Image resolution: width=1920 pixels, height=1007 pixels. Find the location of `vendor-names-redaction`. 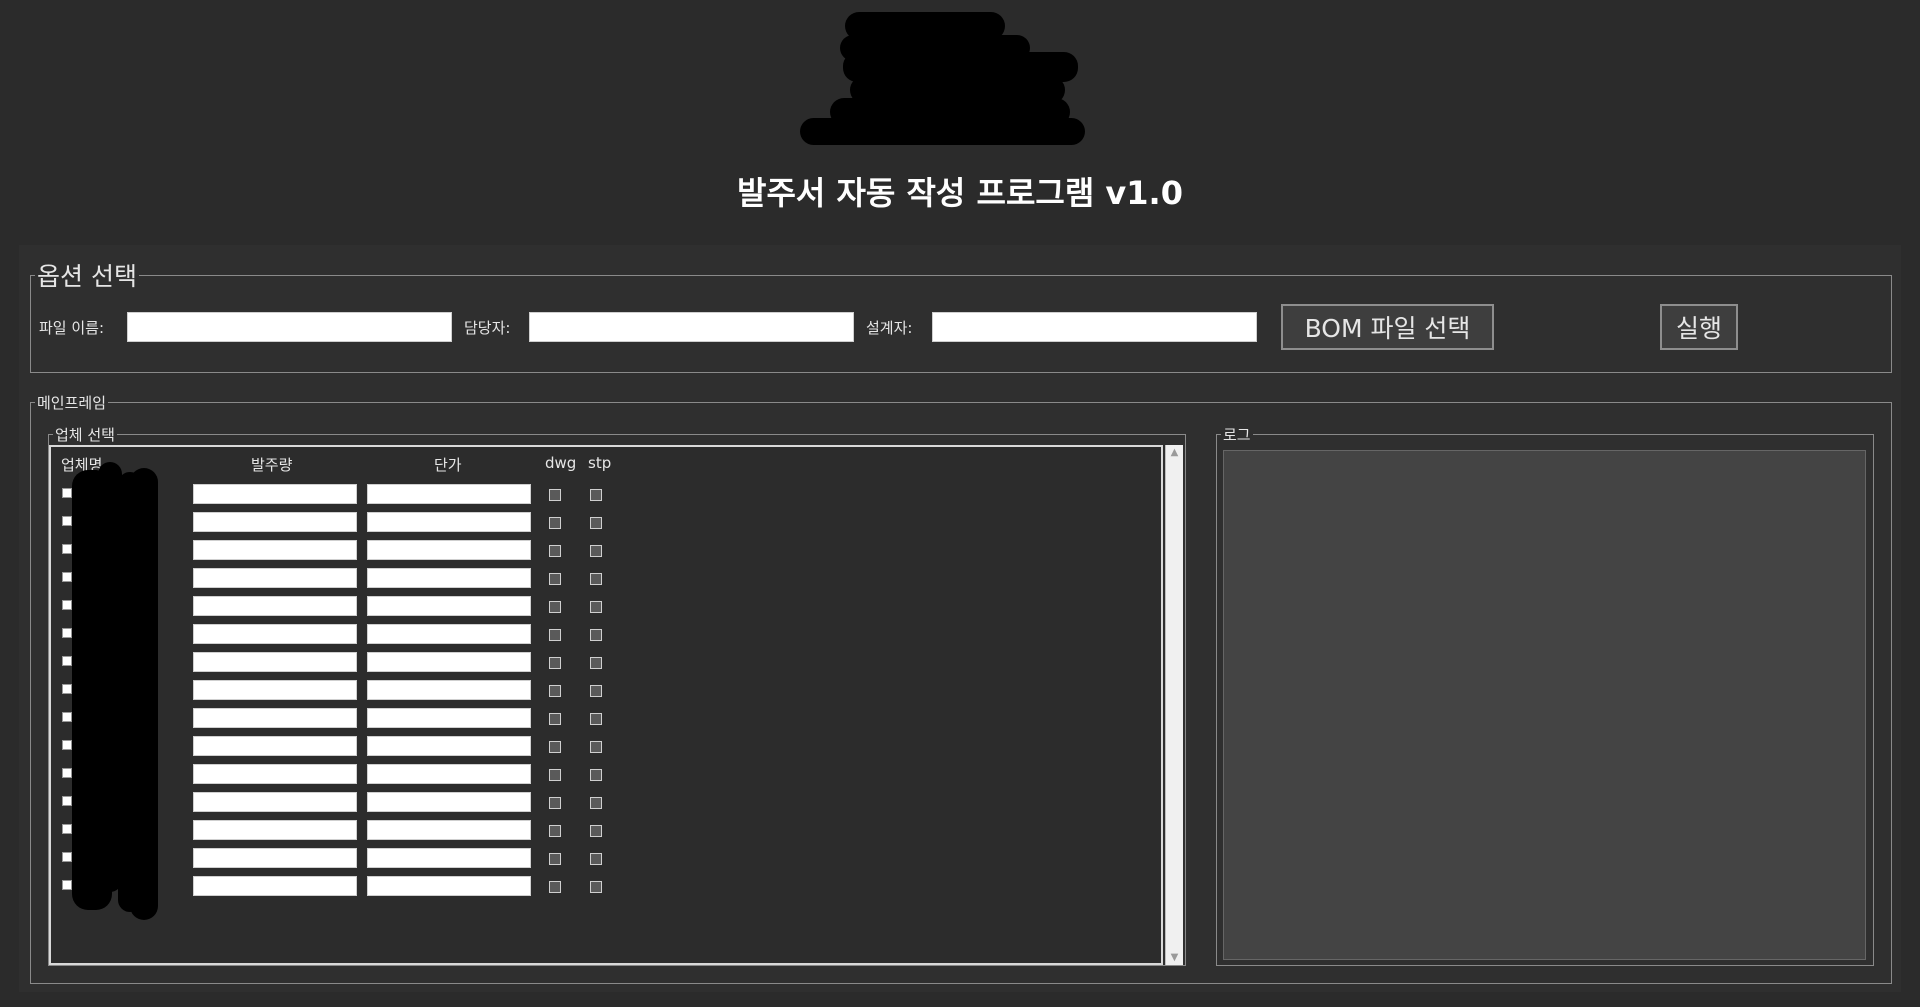

vendor-names-redaction is located at coordinates (114, 691).